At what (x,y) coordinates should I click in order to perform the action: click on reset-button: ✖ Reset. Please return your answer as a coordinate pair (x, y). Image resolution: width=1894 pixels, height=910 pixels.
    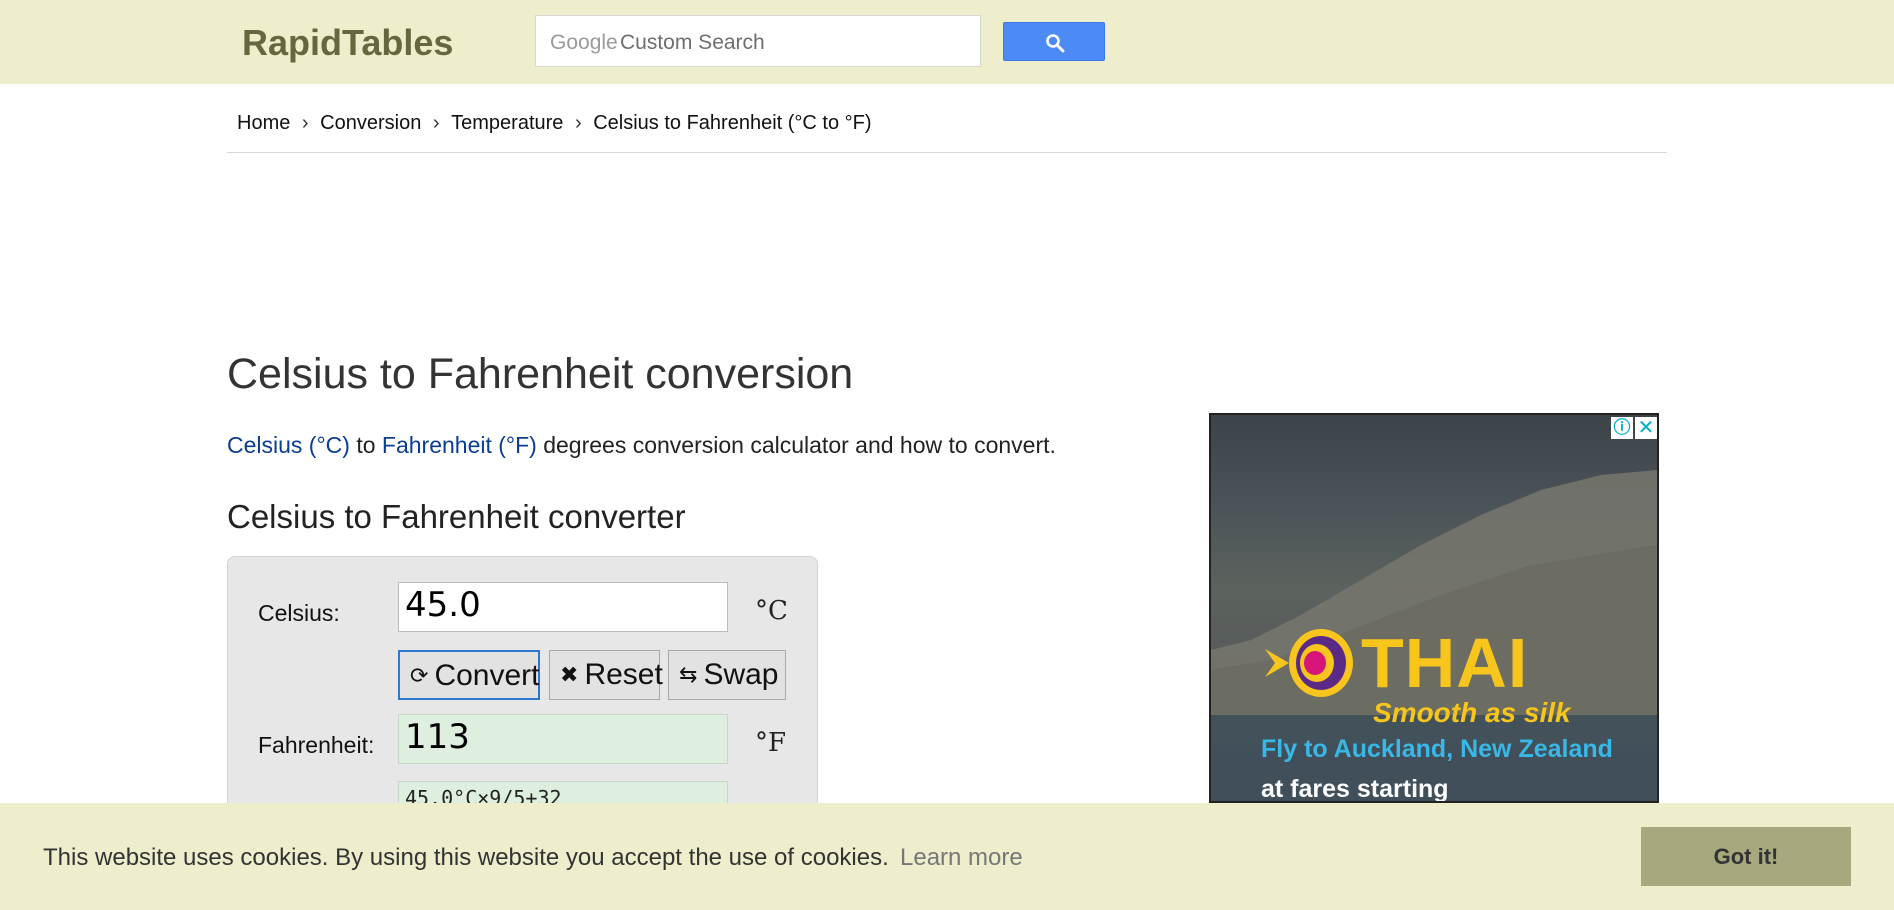
    Looking at the image, I should click on (606, 675).